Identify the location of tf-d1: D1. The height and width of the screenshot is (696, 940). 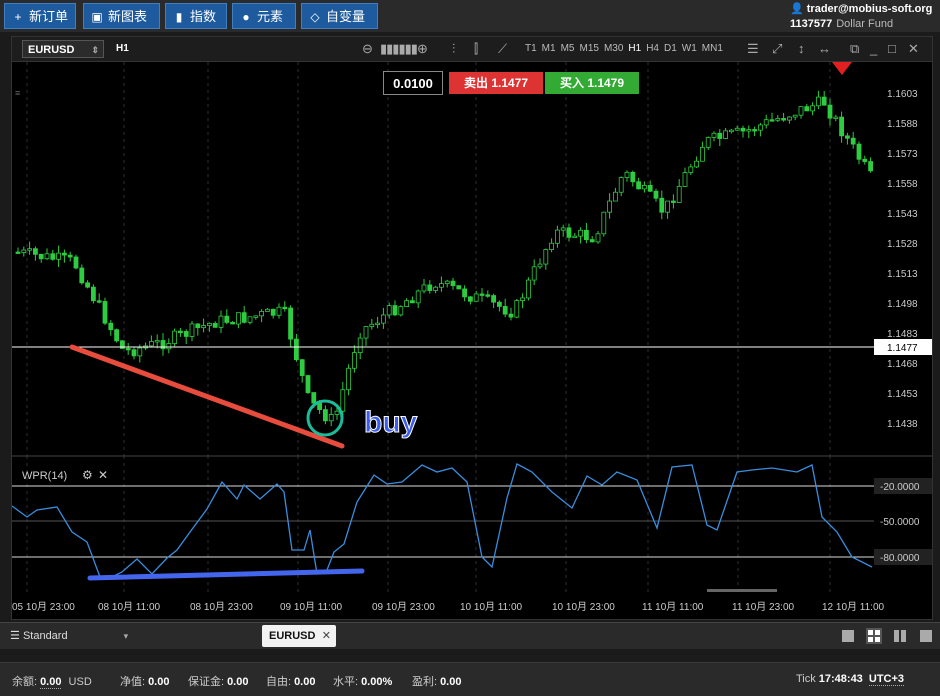
(670, 48).